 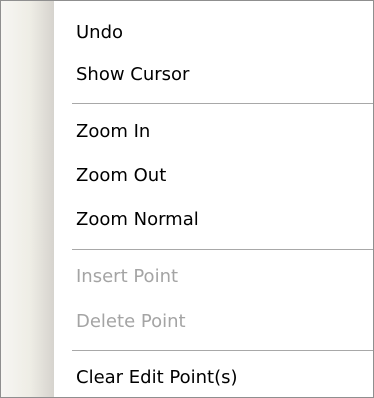 I want to click on menu-item-insert-point: Insert Point, so click(x=127, y=276).